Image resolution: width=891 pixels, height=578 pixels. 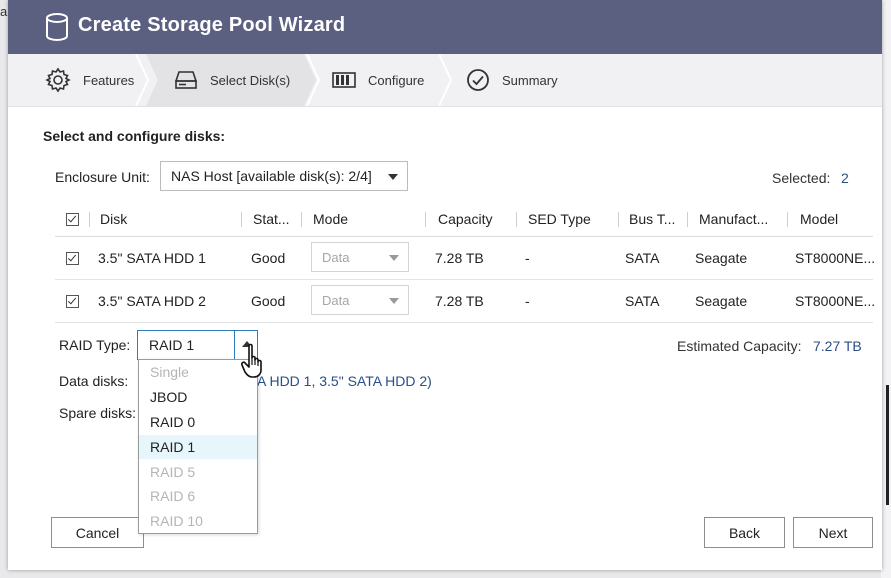 I want to click on selected-count: 2, so click(x=845, y=178).